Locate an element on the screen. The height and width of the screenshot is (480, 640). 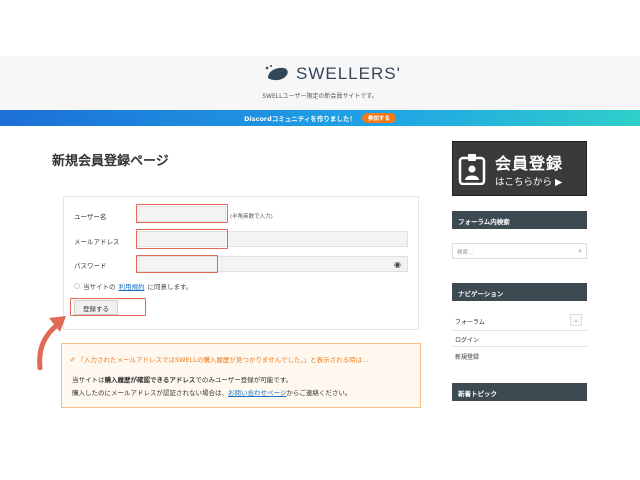
contact-link: お問い合わせページ is located at coordinates (257, 393).